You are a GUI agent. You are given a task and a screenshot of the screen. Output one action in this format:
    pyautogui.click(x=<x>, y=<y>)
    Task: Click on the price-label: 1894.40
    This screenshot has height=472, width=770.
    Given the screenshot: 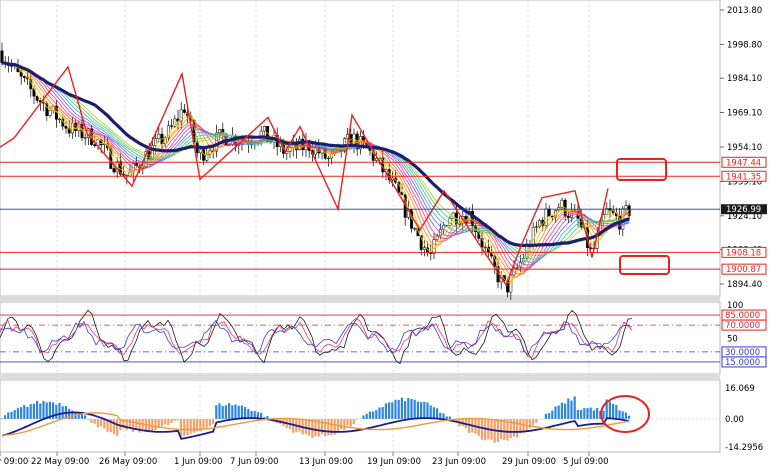 What is the action you would take?
    pyautogui.click(x=744, y=285)
    